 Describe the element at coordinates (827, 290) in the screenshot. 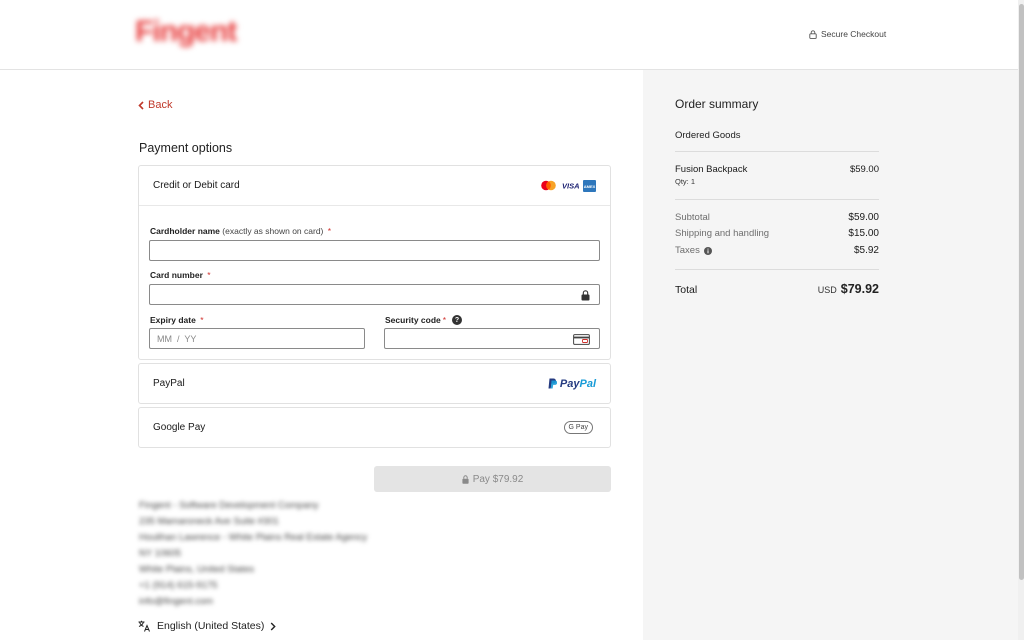

I see `total-currency: USD` at that location.